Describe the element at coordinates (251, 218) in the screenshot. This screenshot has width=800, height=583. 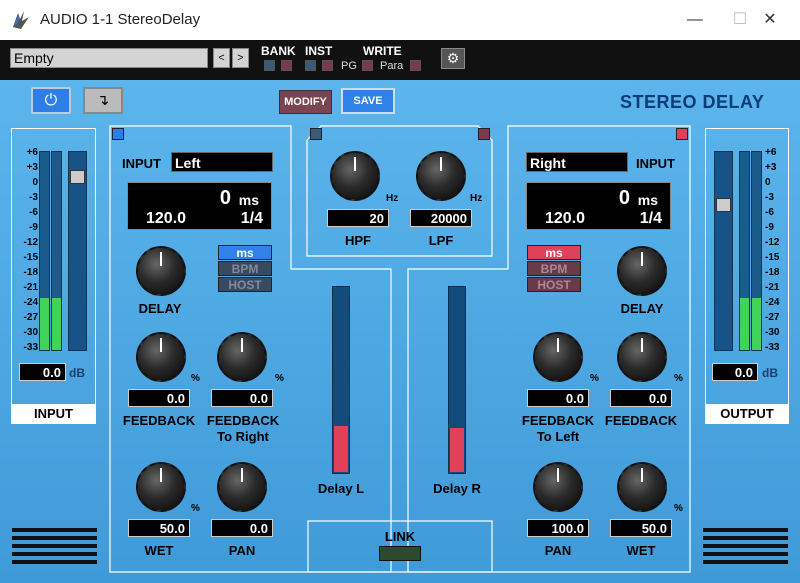
I see `left-note-value: 1/4` at that location.